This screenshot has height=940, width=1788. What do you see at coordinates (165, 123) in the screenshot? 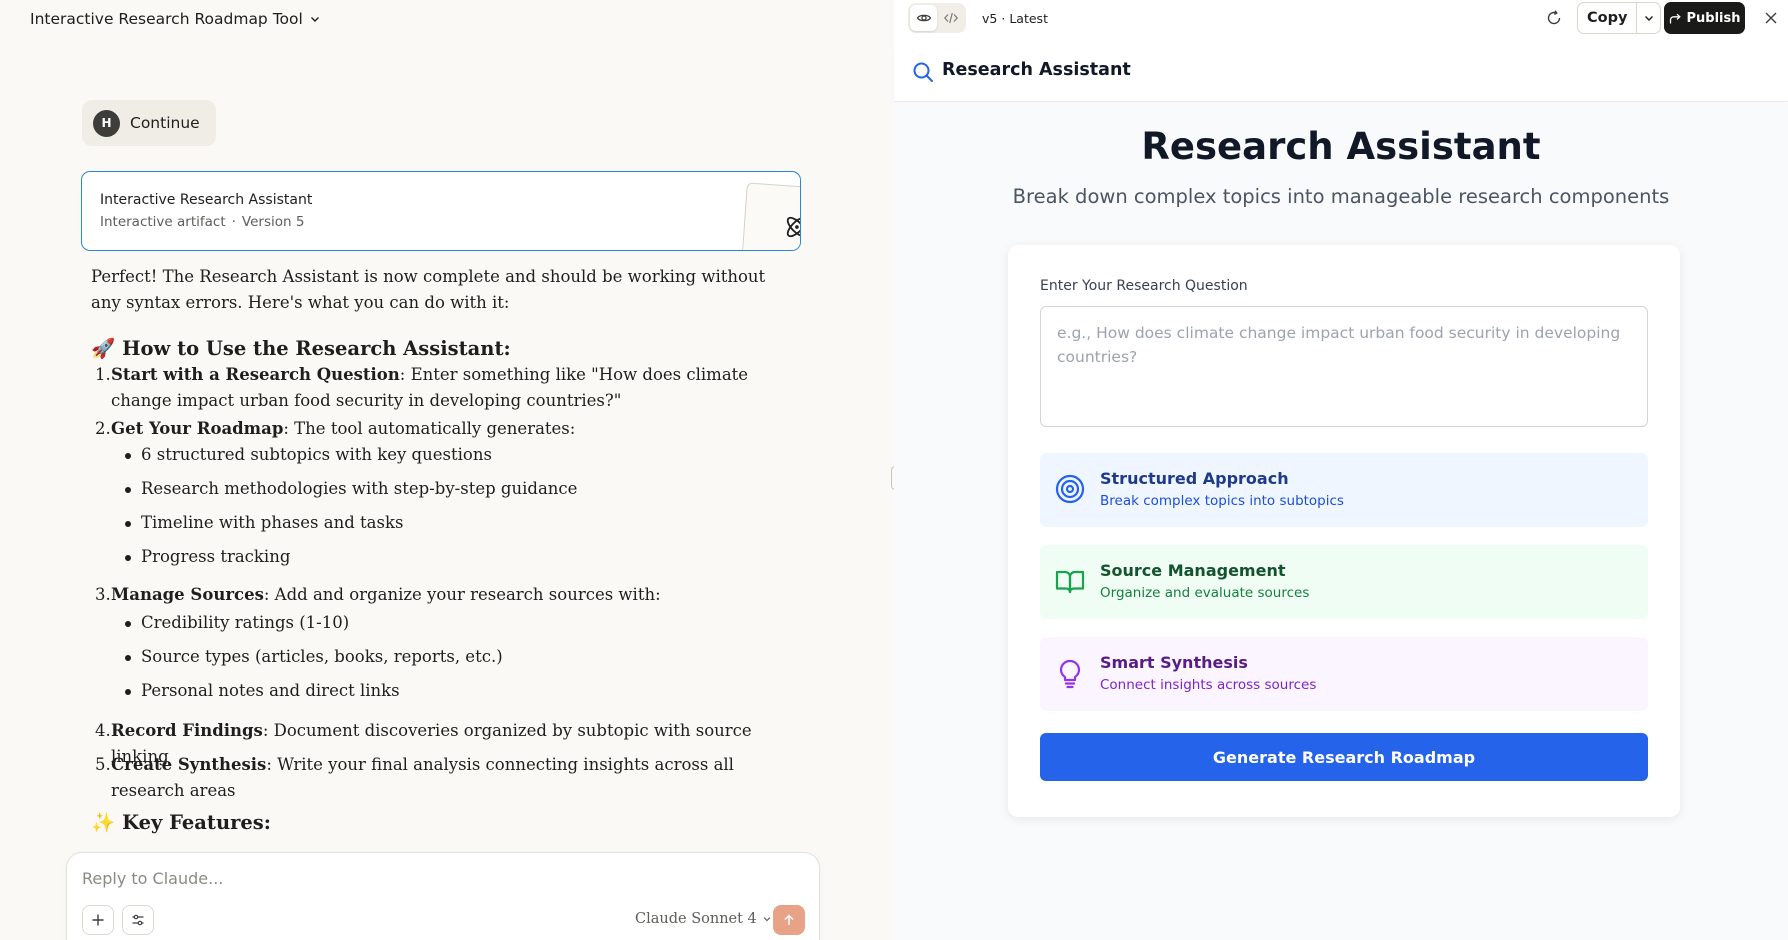
I see `user-message-text: Continue` at bounding box center [165, 123].